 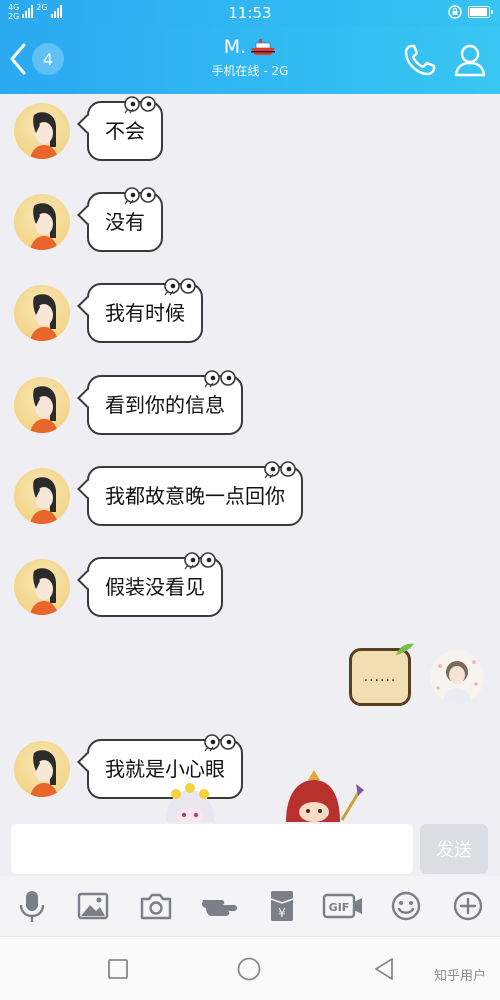 I want to click on gif-icon: GIF, so click(x=342, y=906).